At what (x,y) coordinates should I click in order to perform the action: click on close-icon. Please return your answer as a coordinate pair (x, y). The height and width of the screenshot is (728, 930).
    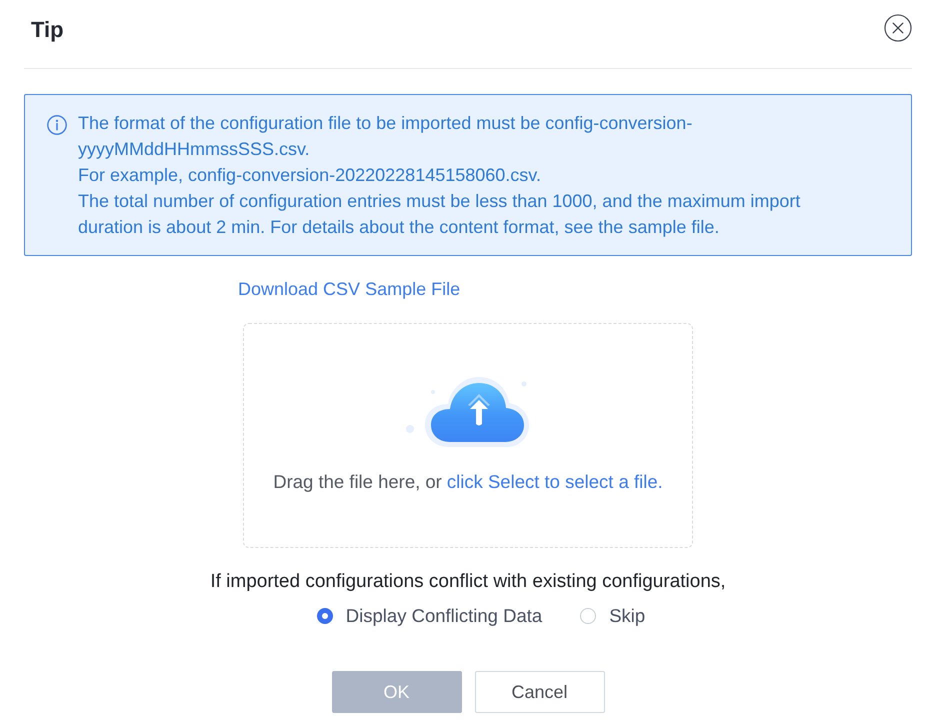
    Looking at the image, I should click on (898, 28).